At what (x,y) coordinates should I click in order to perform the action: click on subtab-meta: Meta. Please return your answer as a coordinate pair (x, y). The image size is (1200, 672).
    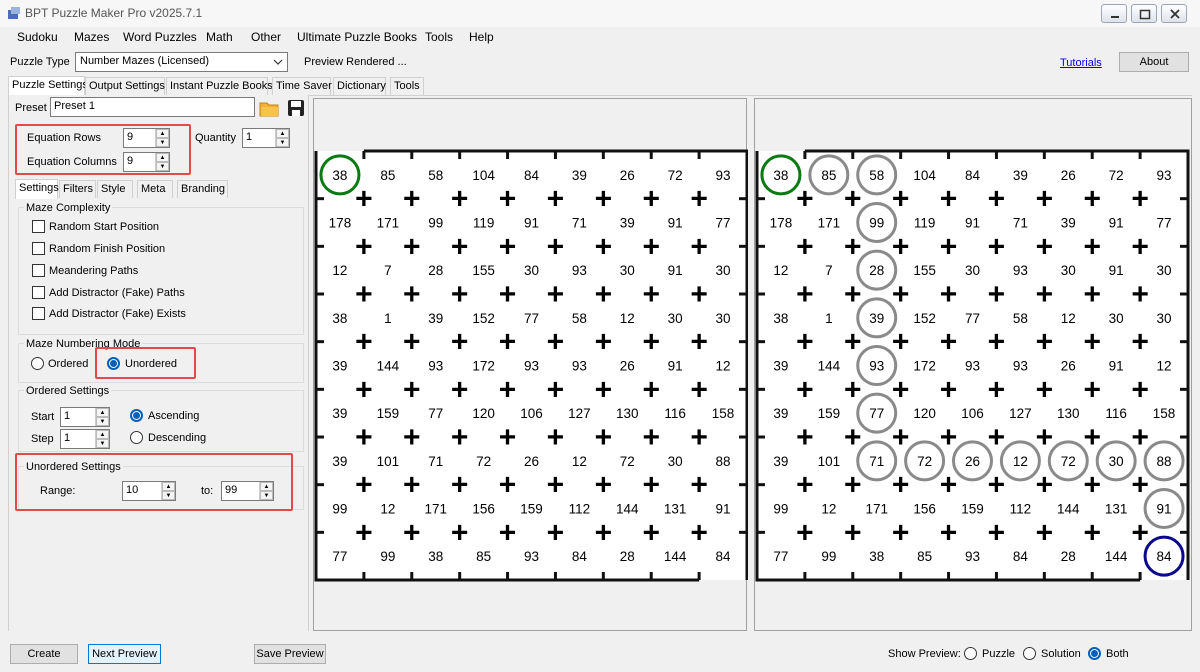
    Looking at the image, I should click on (155, 189).